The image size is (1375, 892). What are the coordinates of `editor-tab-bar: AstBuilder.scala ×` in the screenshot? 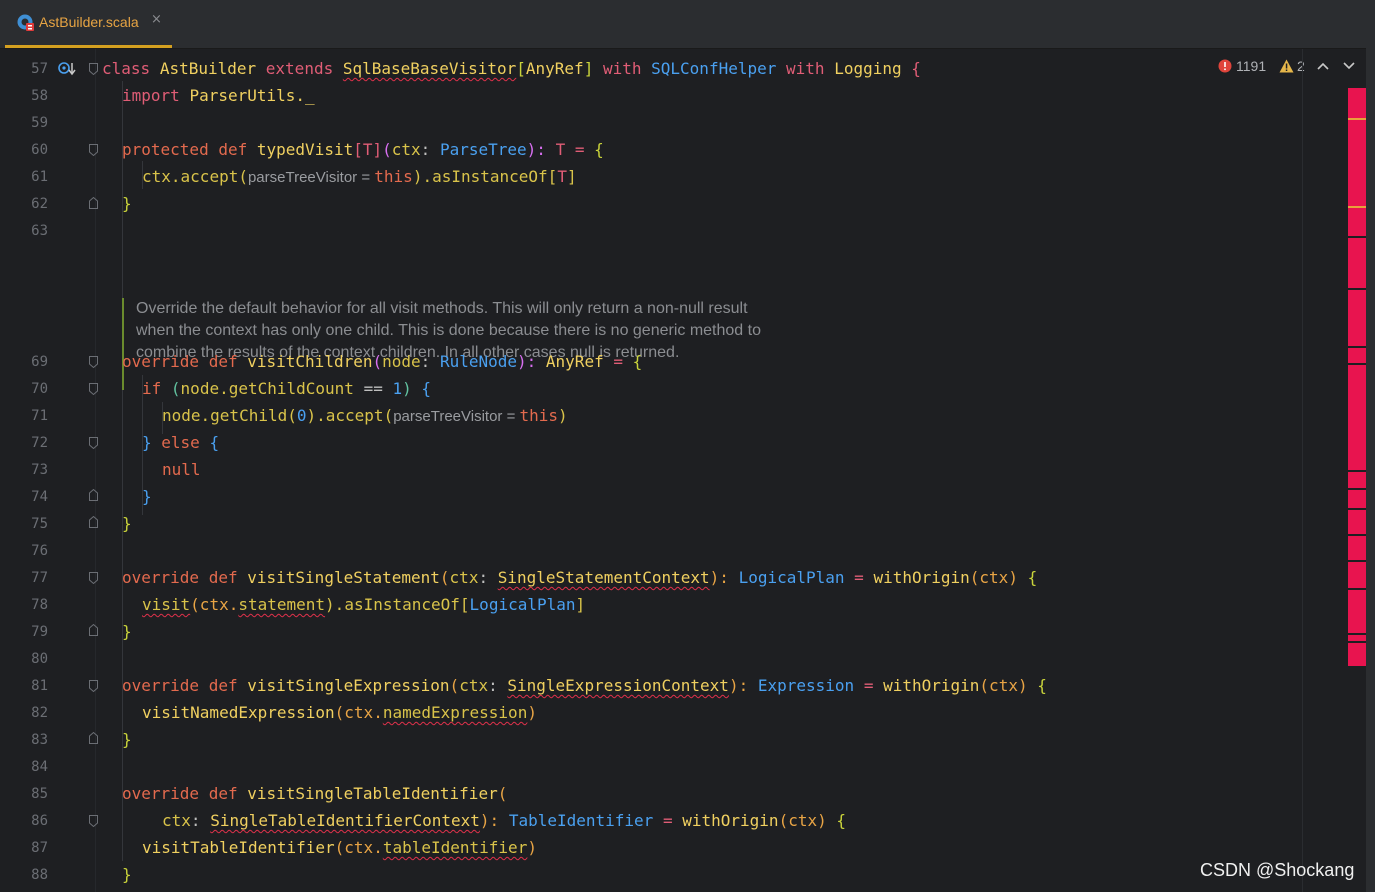 It's located at (687, 24).